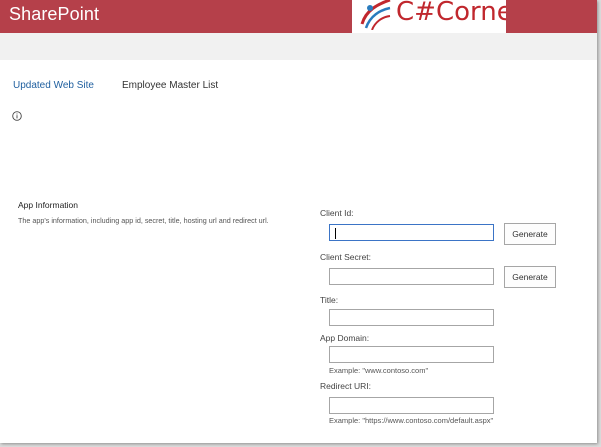  What do you see at coordinates (298, 16) in the screenshot?
I see `suite-bar: SharePoint C#Corner` at bounding box center [298, 16].